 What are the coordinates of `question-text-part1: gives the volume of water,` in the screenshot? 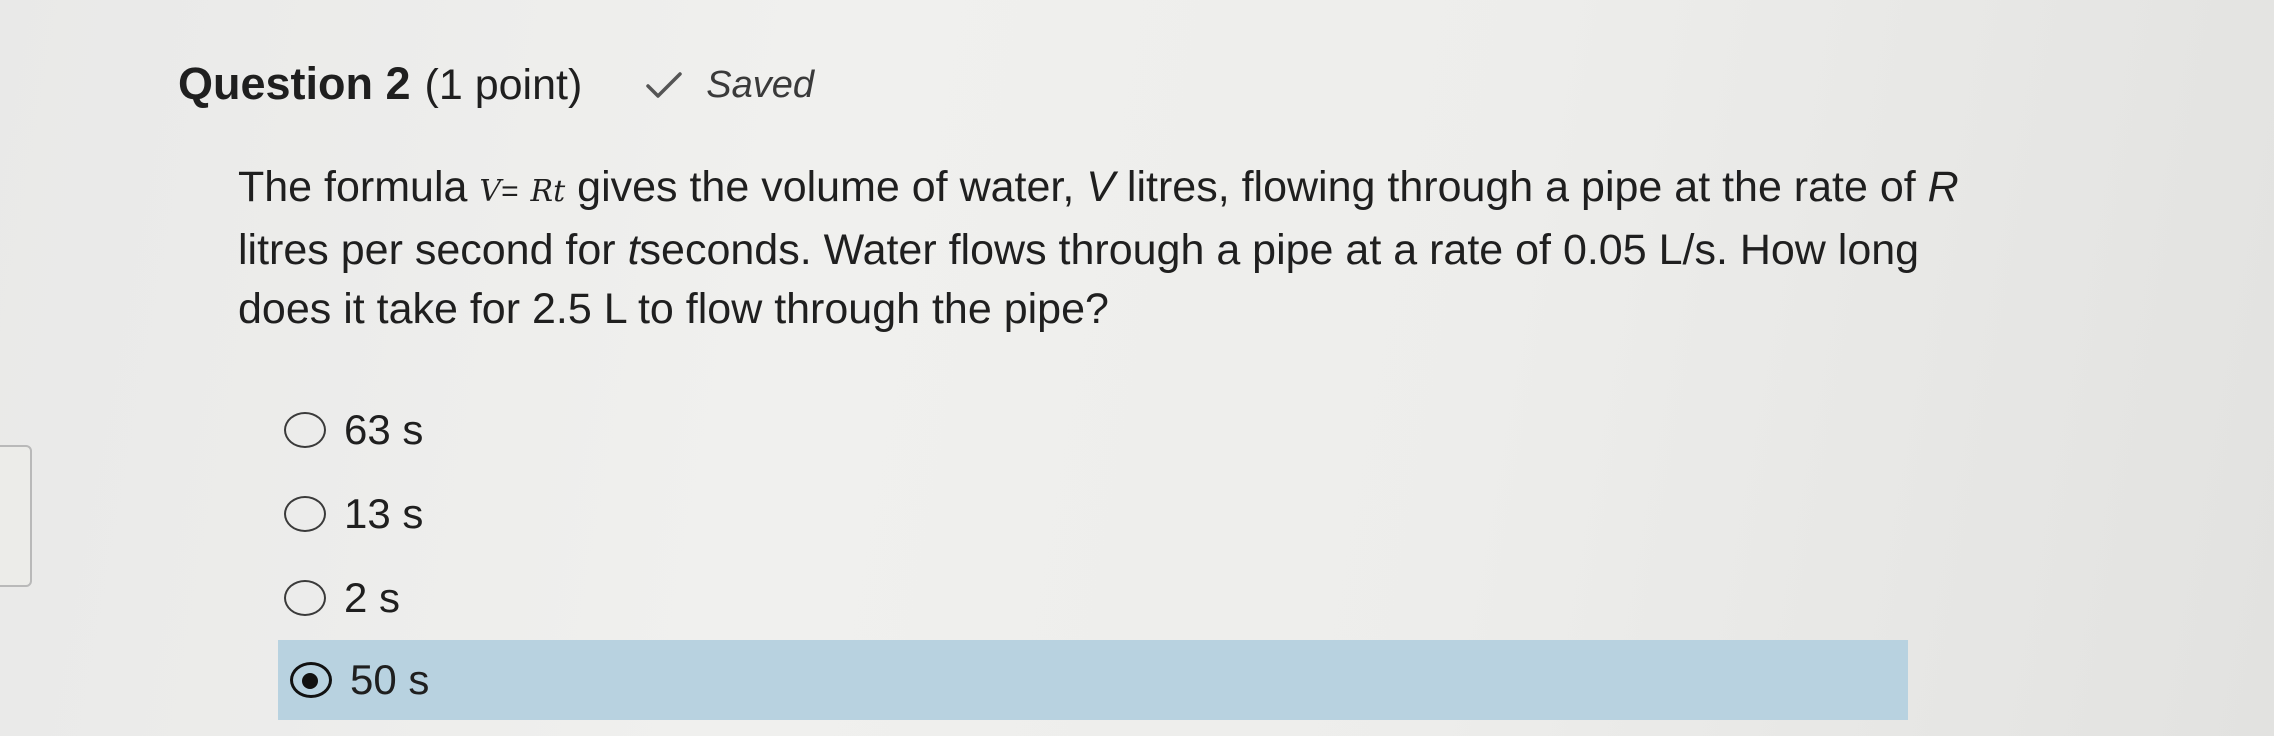 It's located at (826, 187).